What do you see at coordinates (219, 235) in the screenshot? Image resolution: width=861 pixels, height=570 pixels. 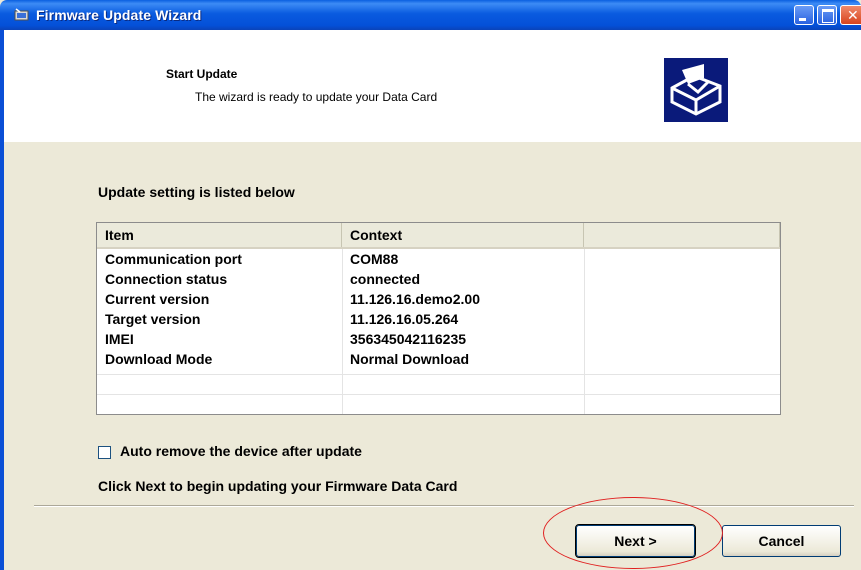 I see `column-header-item: Item` at bounding box center [219, 235].